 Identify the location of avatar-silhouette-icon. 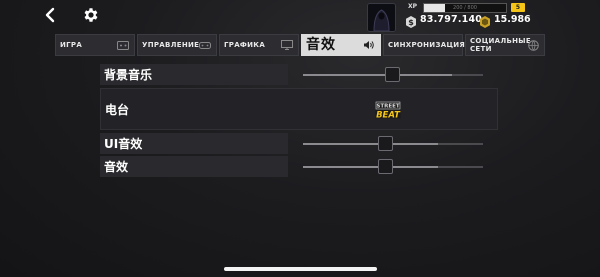
(381, 17).